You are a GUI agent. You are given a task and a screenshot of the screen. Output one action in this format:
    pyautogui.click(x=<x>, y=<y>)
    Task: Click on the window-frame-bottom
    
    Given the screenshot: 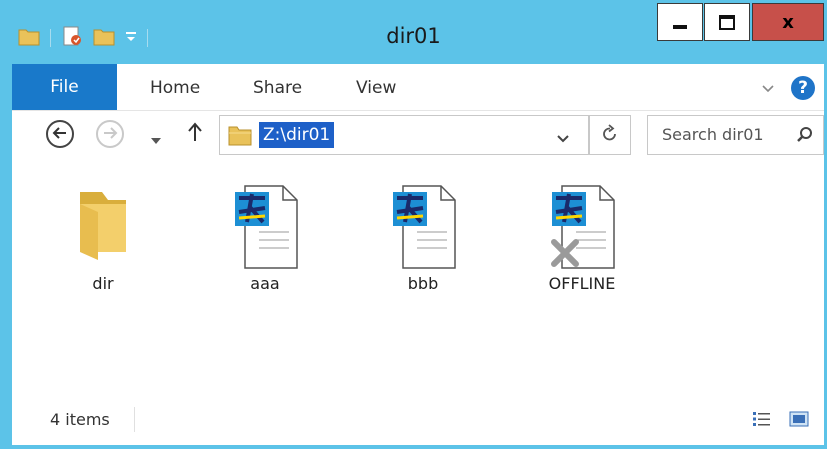 What is the action you would take?
    pyautogui.click(x=413, y=447)
    